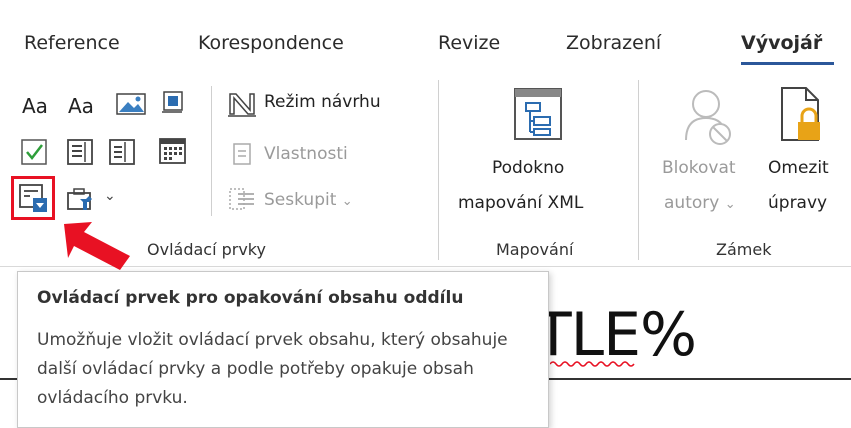 The image size is (851, 428). I want to click on legacy-tools-icon, so click(82, 200).